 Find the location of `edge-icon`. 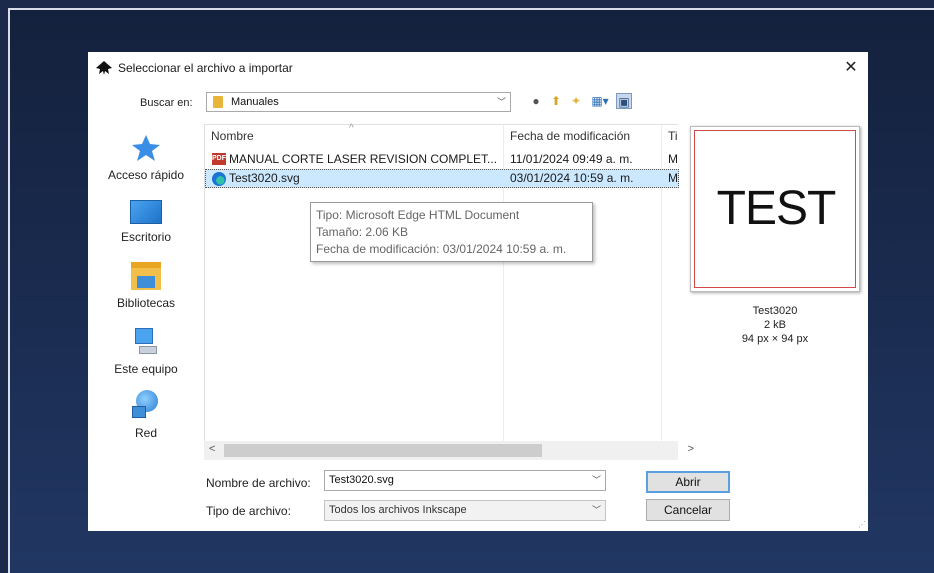

edge-icon is located at coordinates (219, 179).